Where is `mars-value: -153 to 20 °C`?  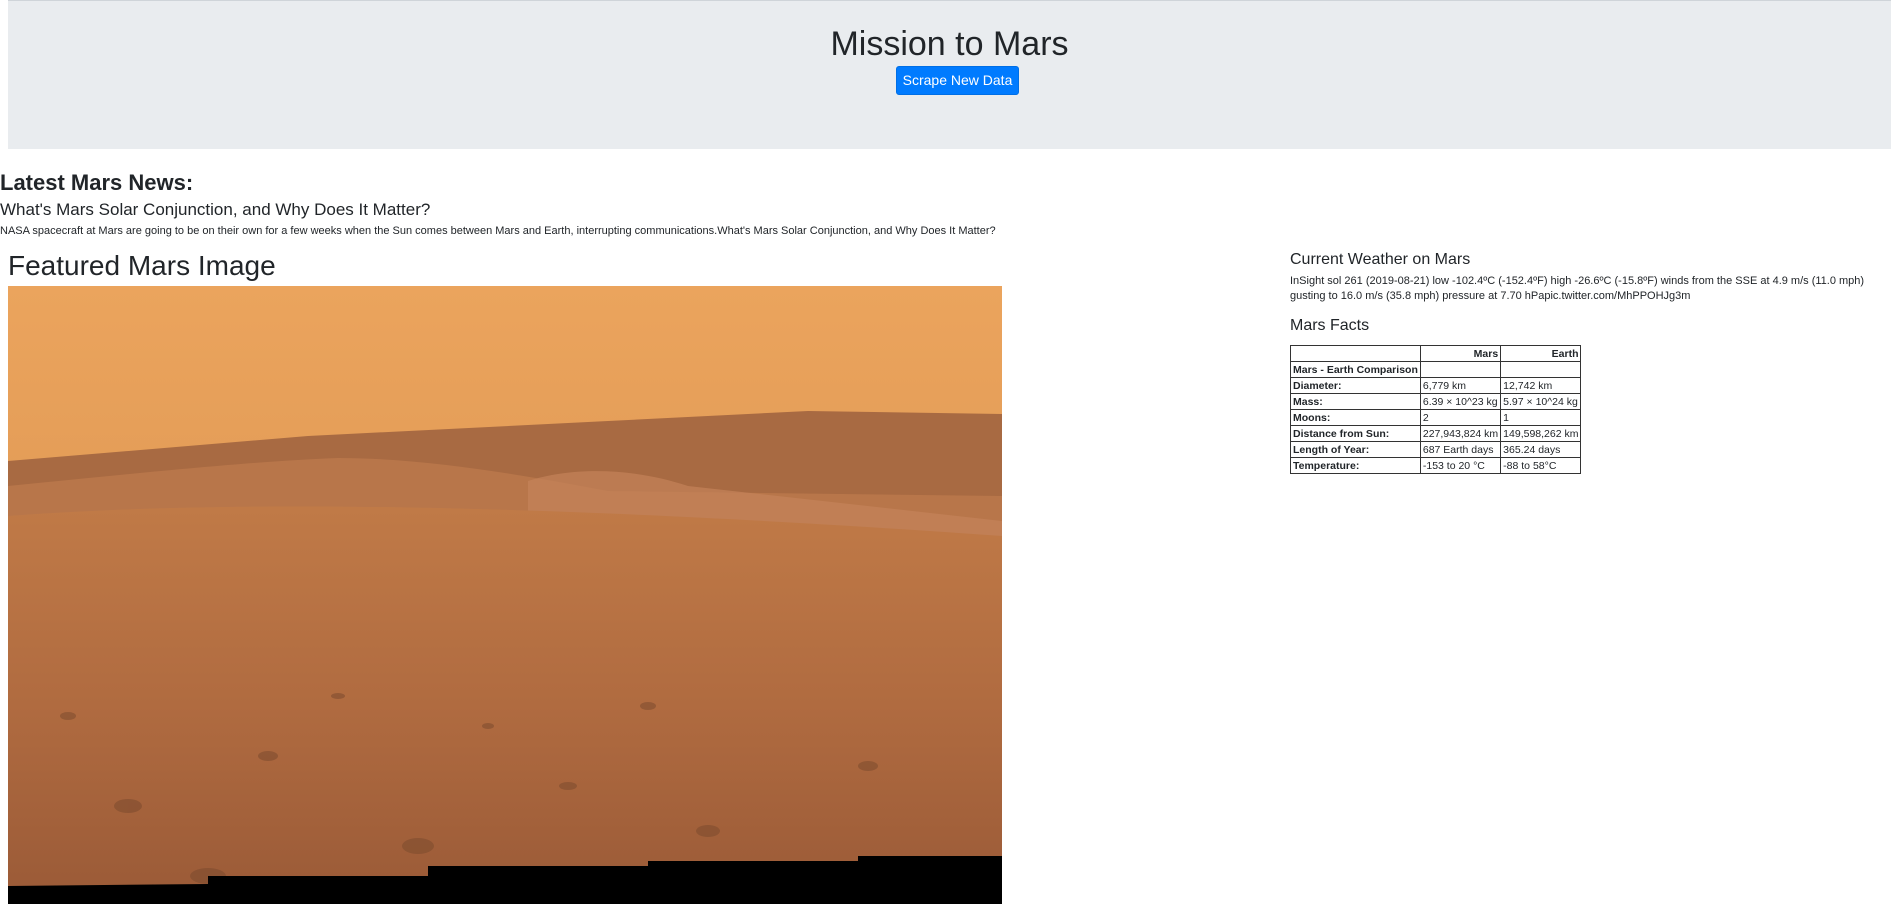
mars-value: -153 to 20 °C is located at coordinates (1460, 465).